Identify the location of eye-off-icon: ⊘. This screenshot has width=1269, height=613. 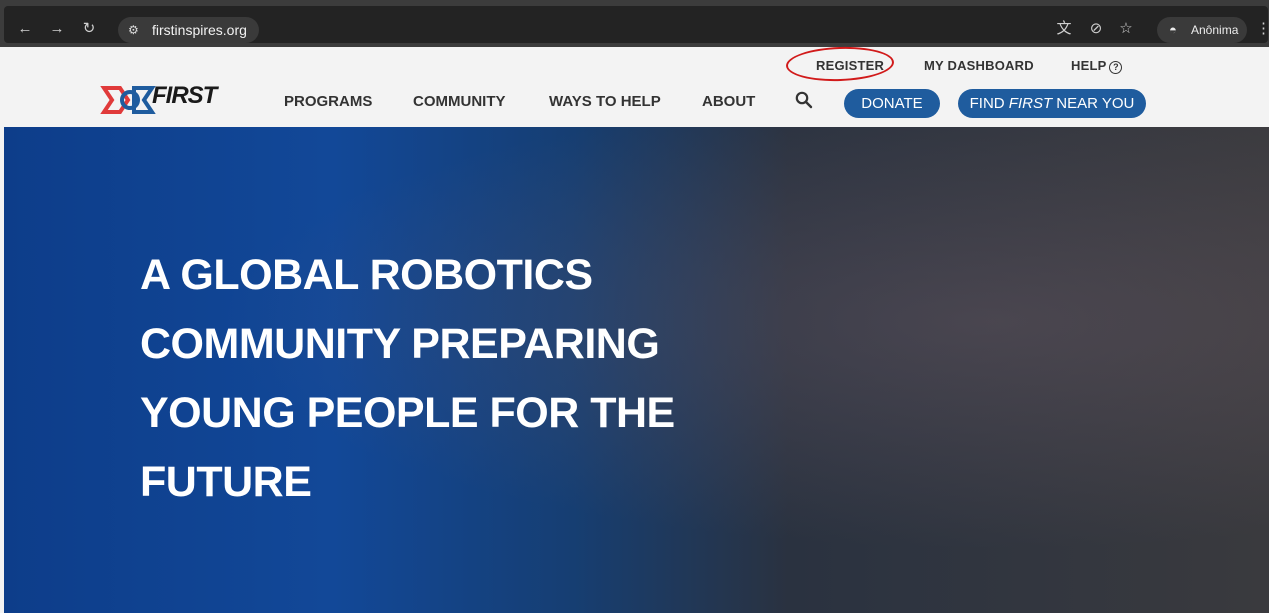
(1096, 29).